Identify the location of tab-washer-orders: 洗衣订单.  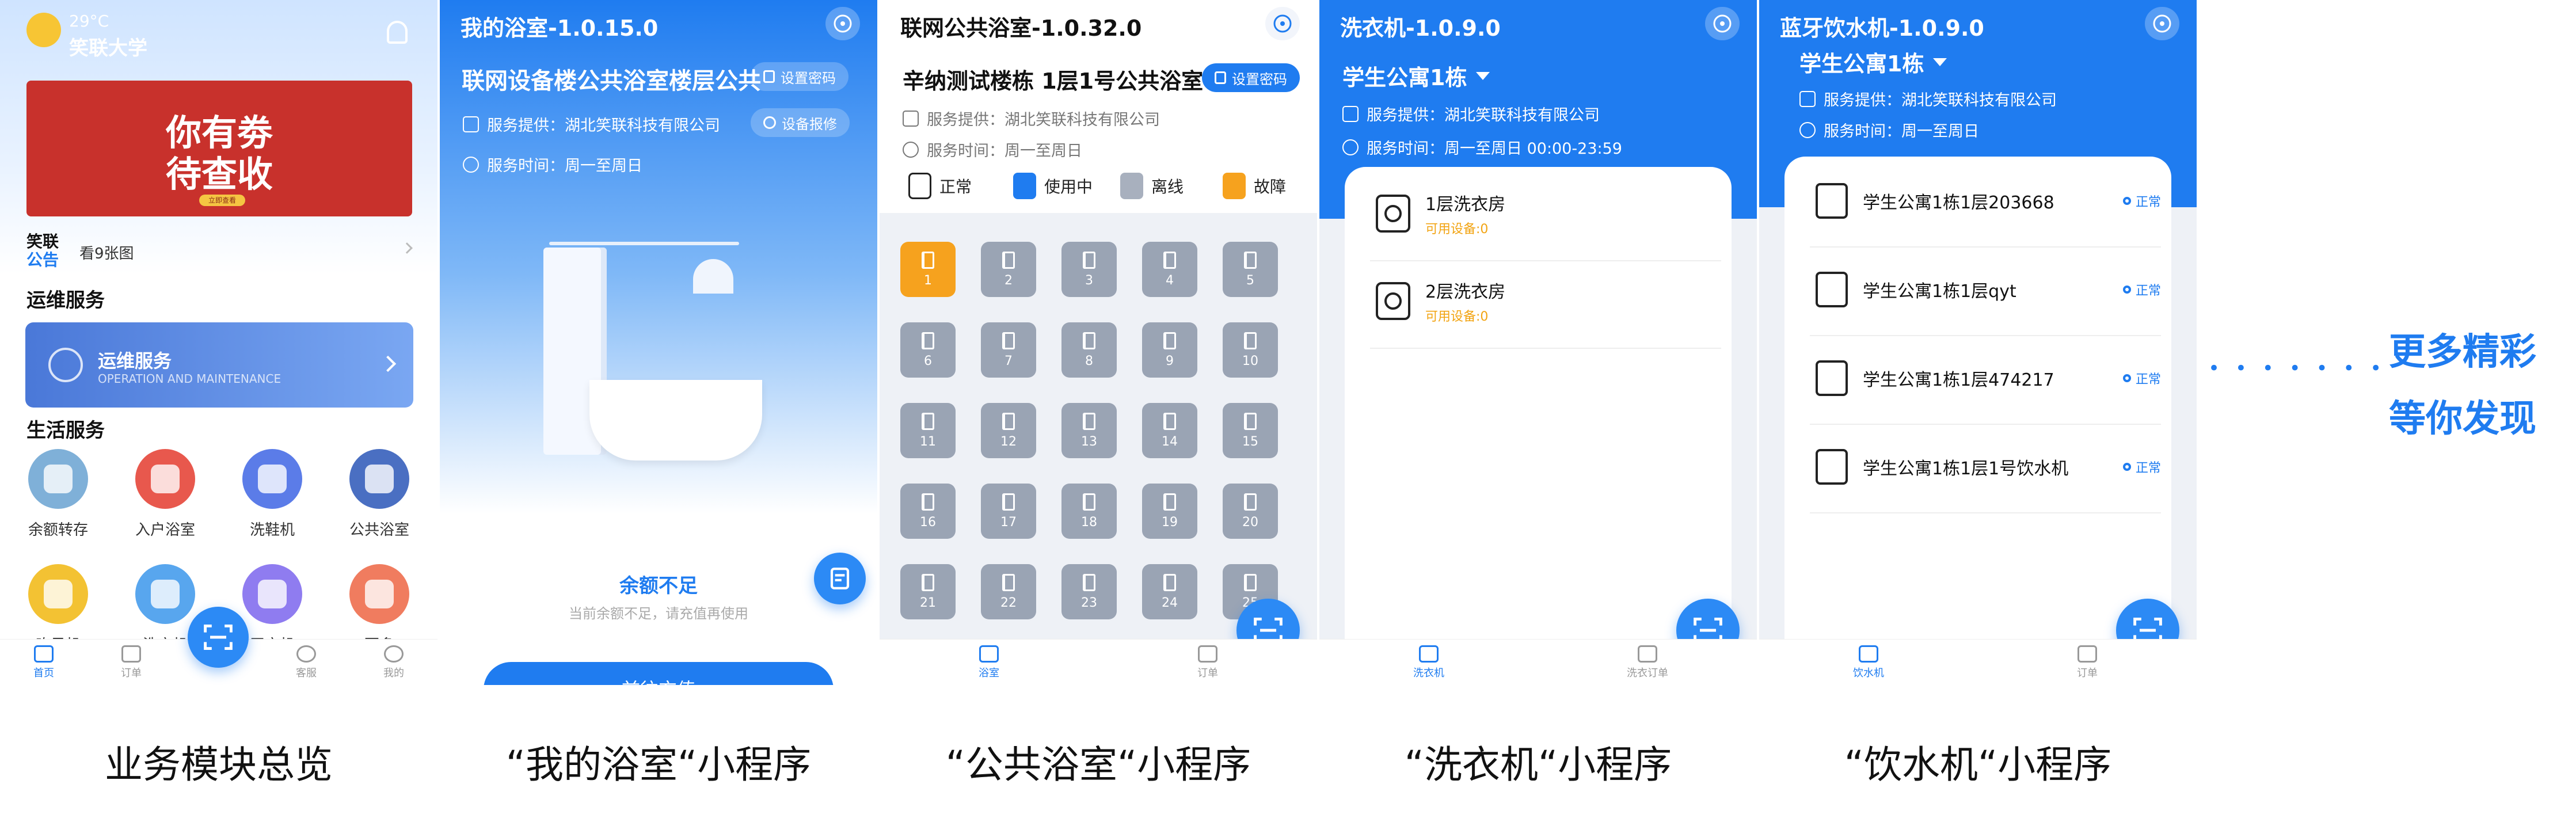
(1647, 662).